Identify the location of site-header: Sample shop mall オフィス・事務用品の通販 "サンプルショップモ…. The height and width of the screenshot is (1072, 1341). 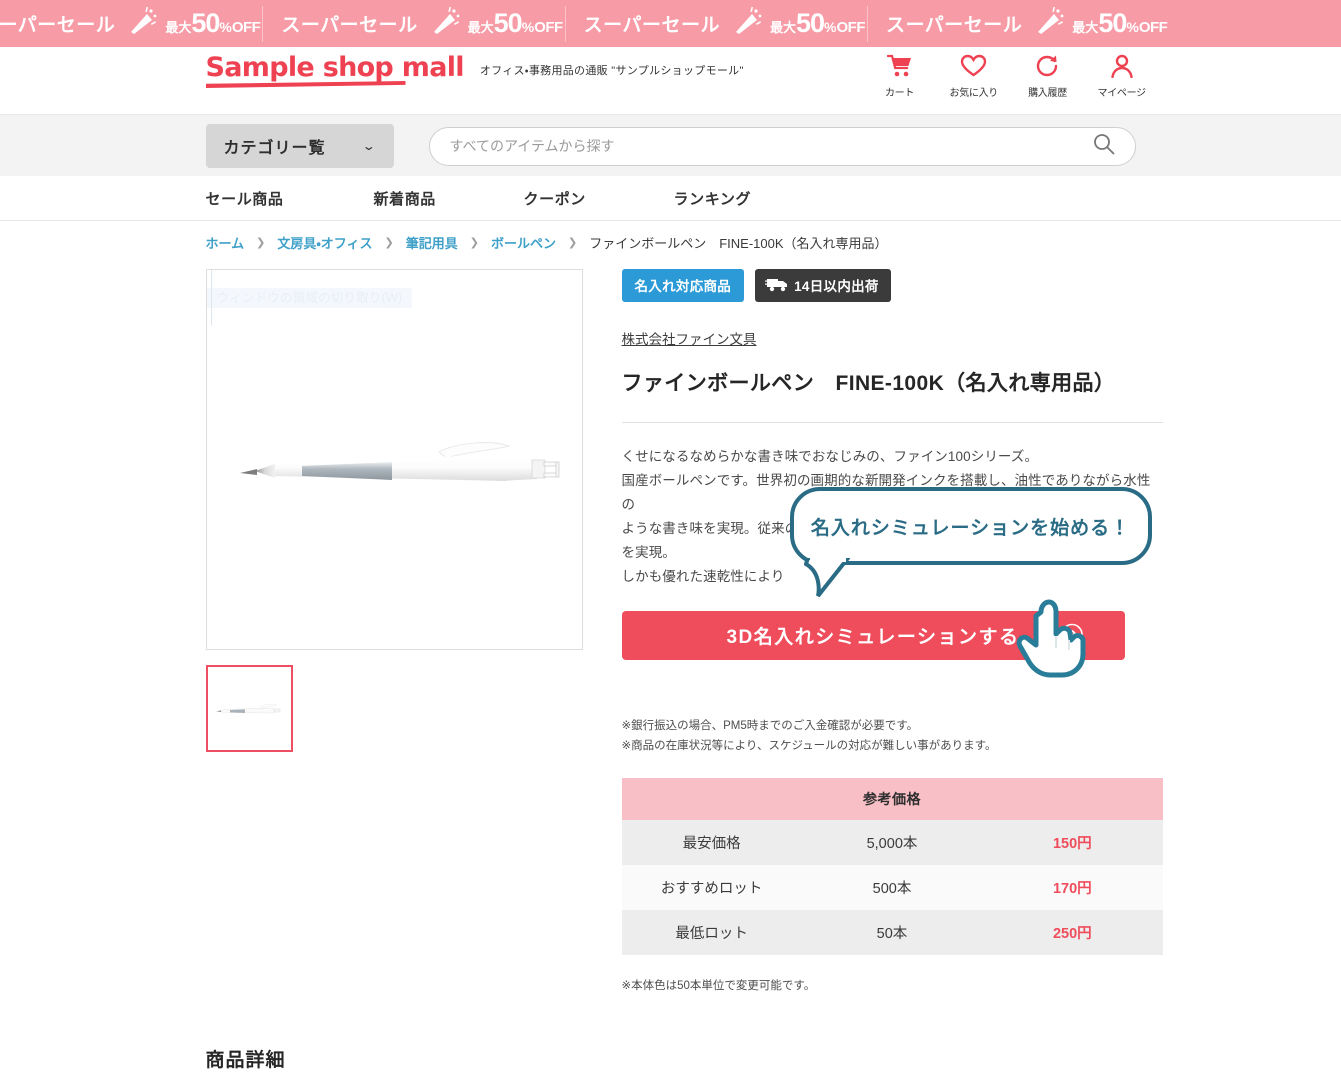
(670, 80).